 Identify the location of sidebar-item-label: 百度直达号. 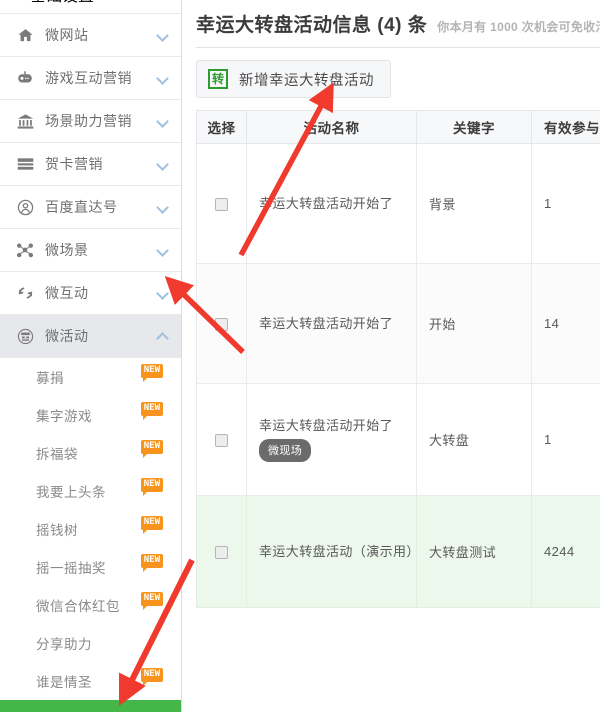
(81, 207).